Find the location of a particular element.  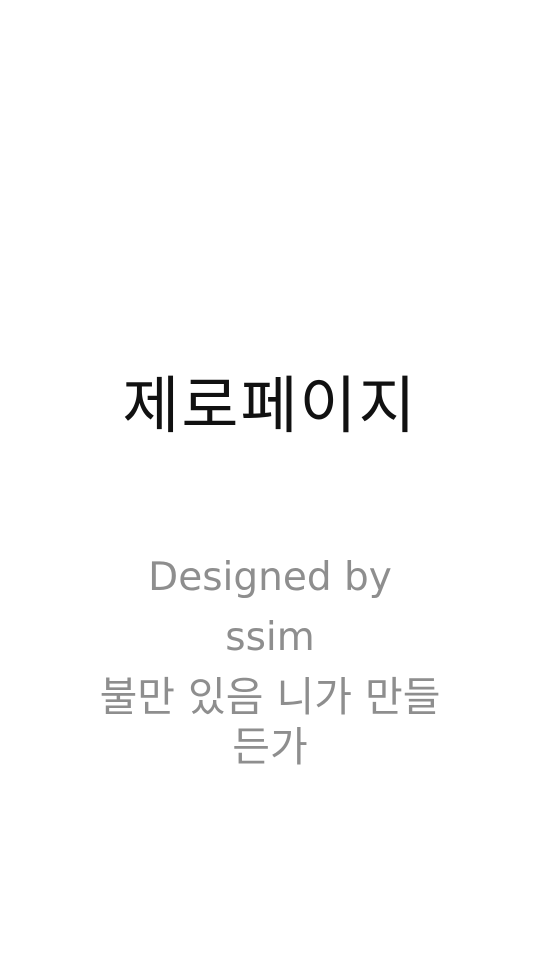

credits-tagline: 불만 있음 니가 만들든가 is located at coordinates (270, 722).